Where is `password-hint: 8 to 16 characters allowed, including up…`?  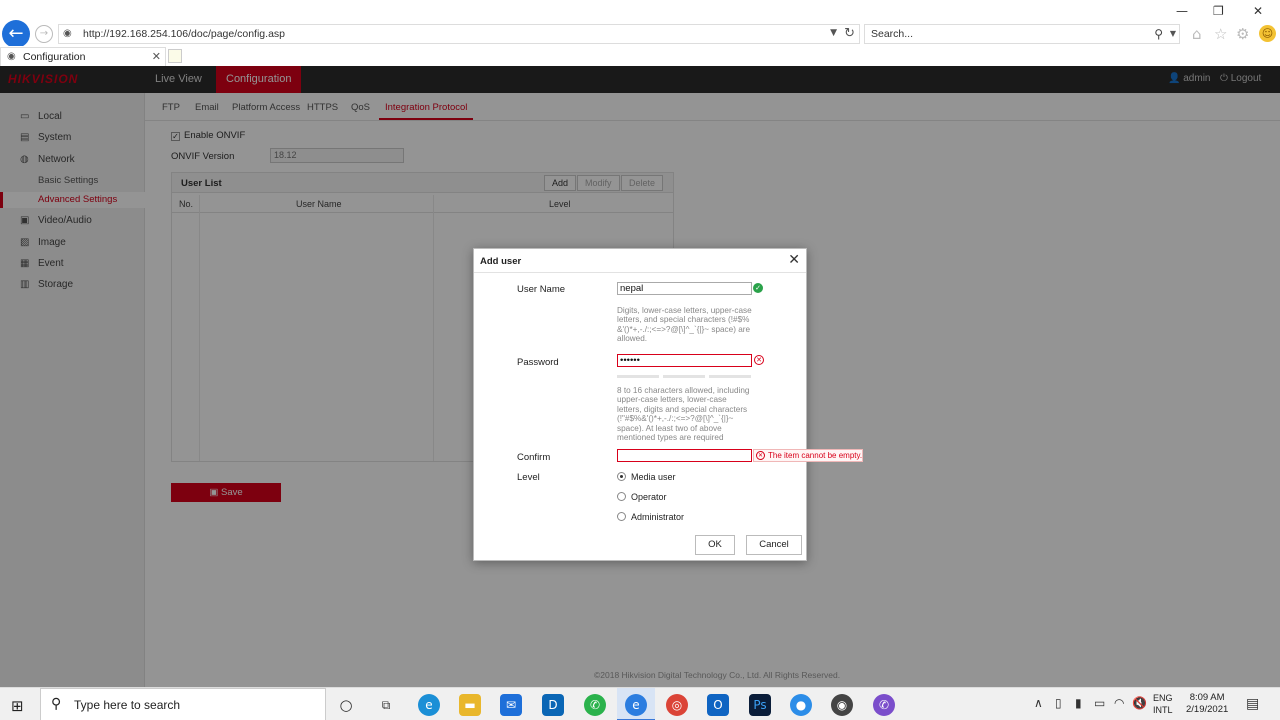 password-hint: 8 to 16 characters allowed, including up… is located at coordinates (683, 414).